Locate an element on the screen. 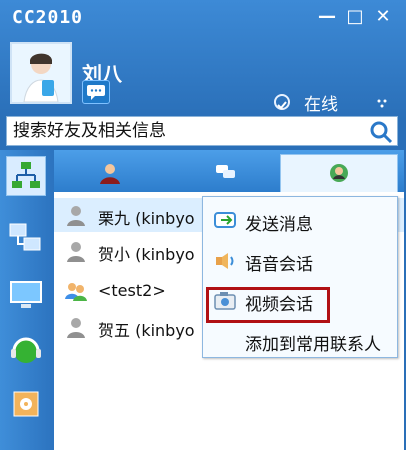  tab-conversations is located at coordinates (224, 173).